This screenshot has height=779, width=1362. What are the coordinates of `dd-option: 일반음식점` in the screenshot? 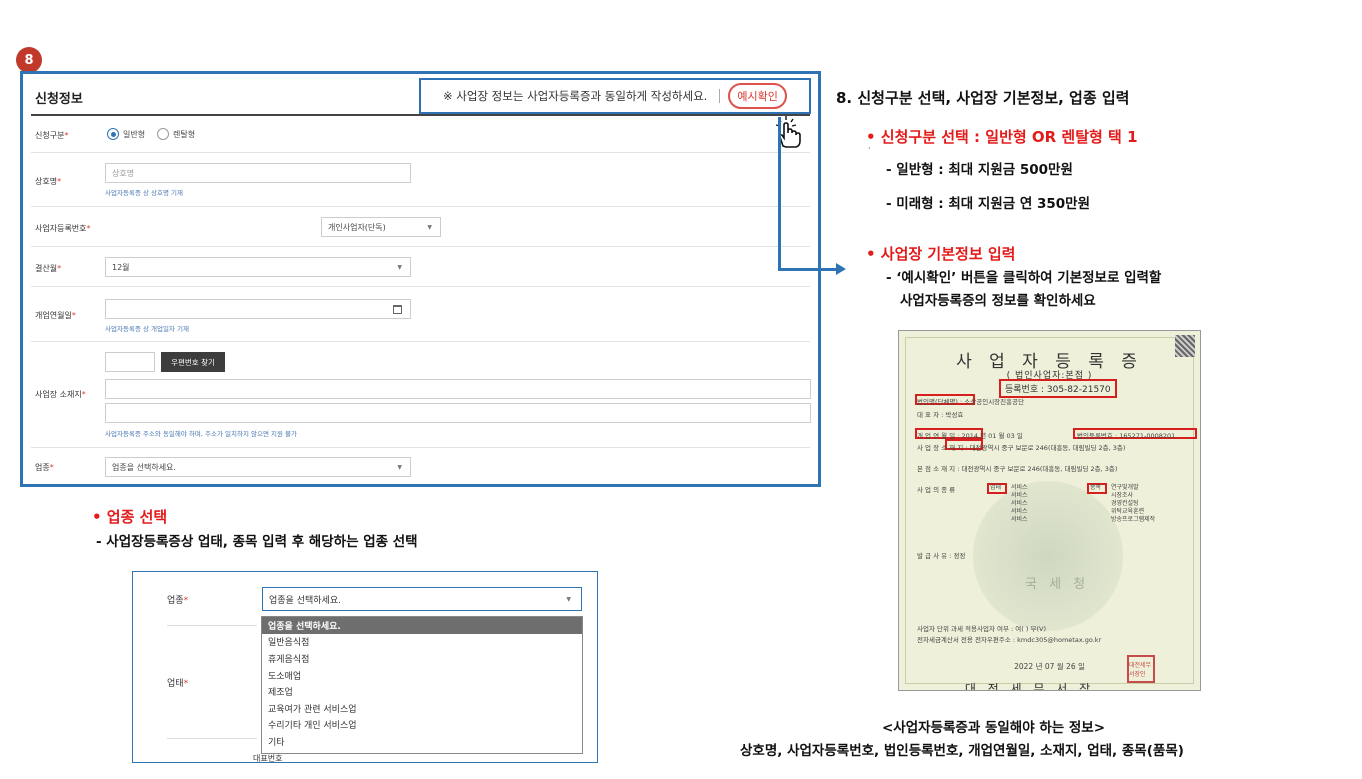 It's located at (422, 642).